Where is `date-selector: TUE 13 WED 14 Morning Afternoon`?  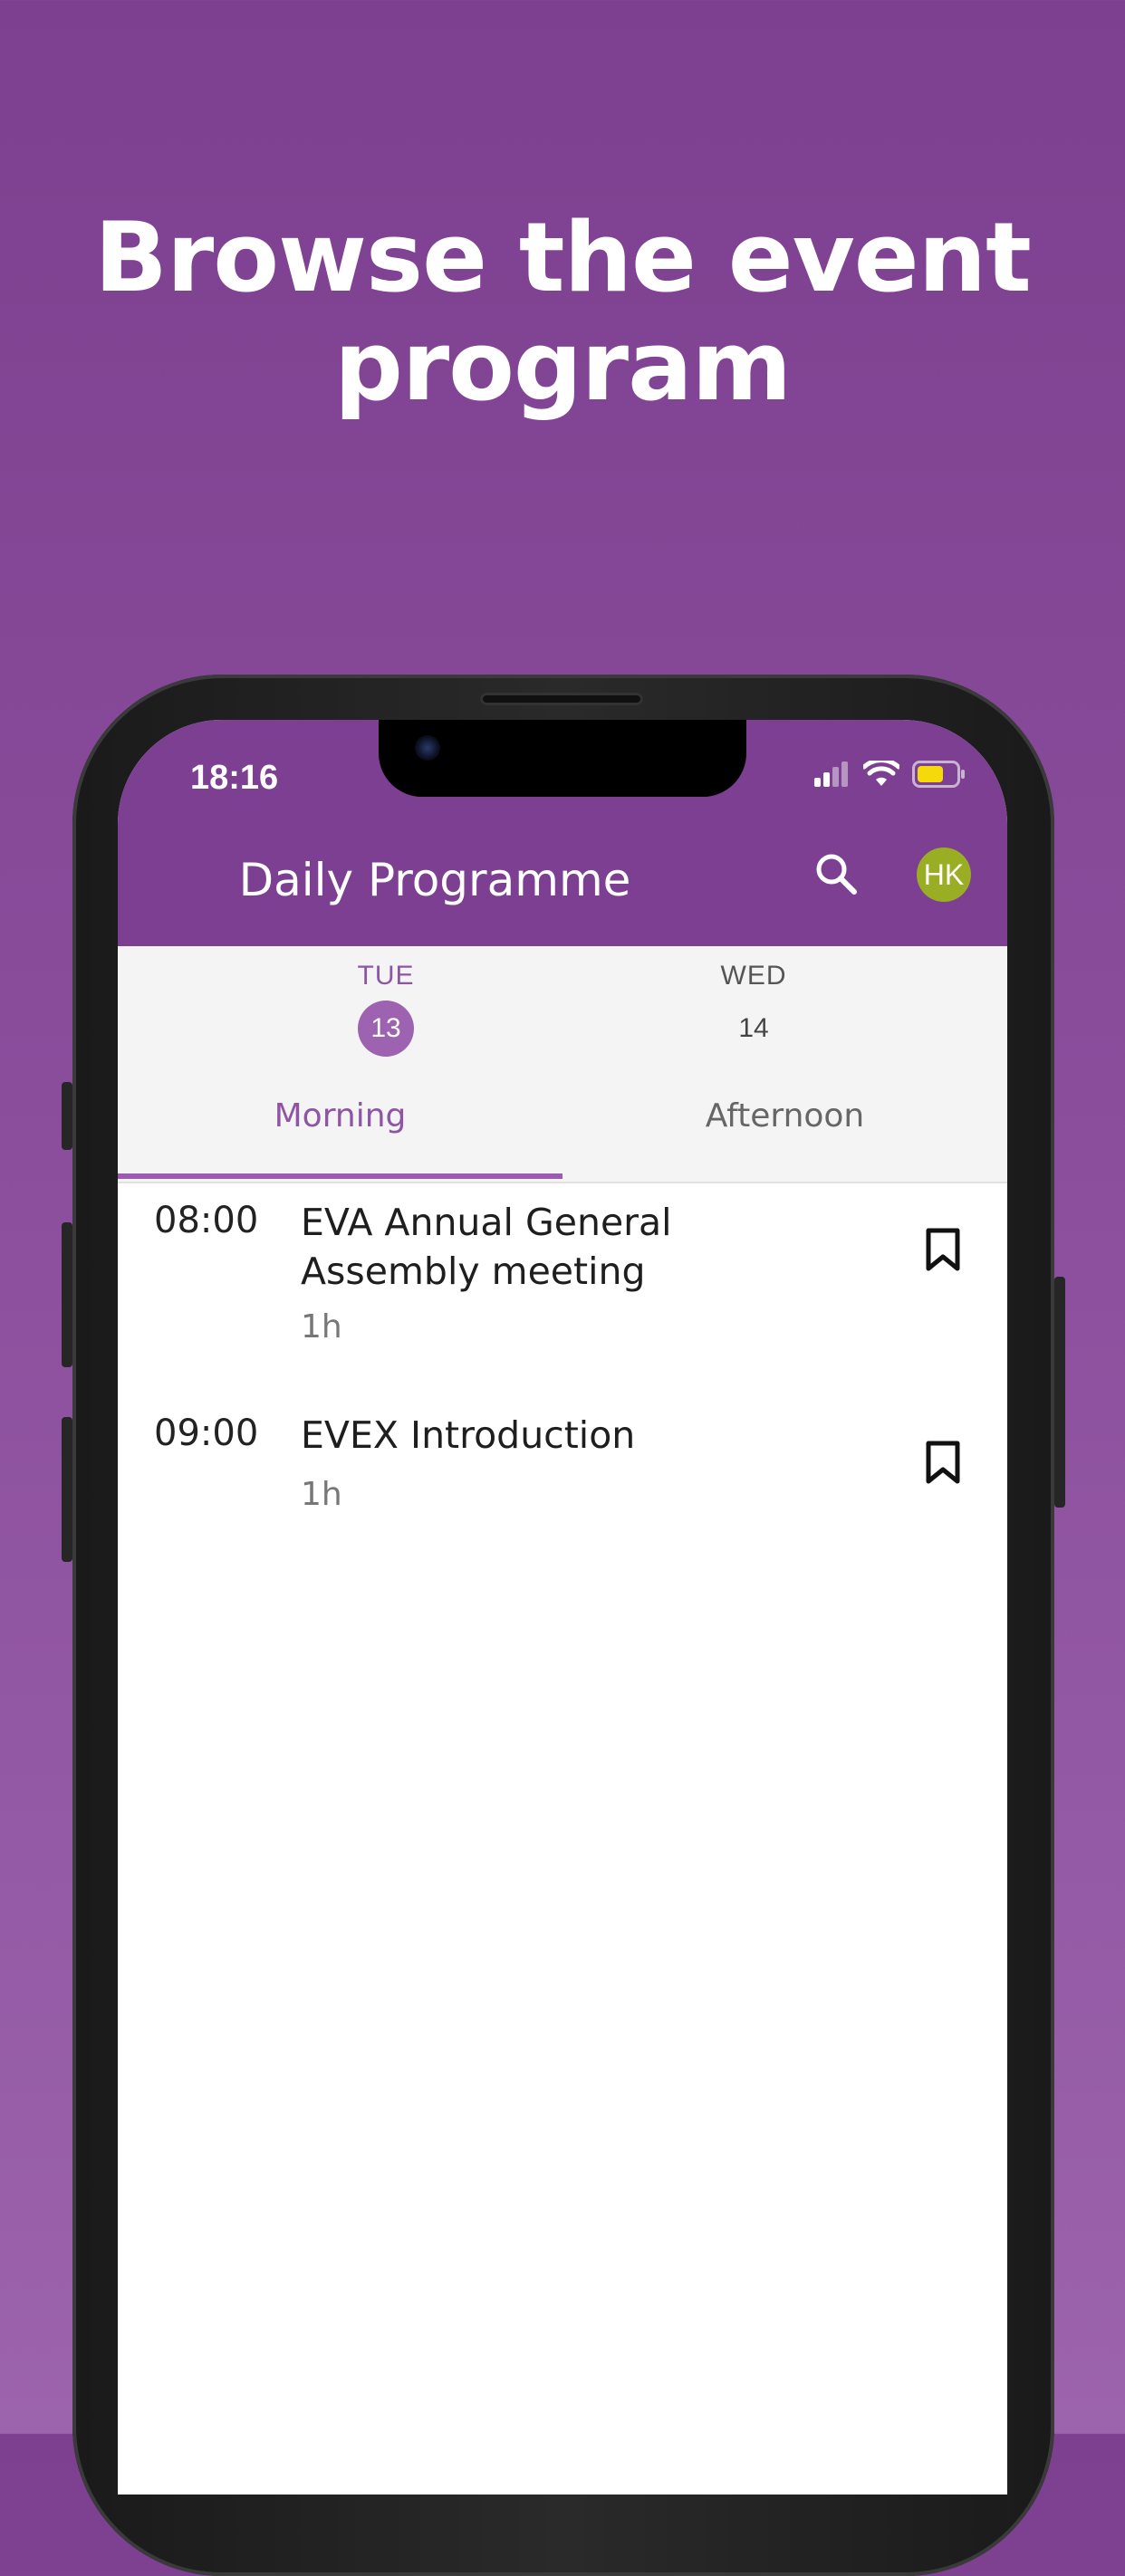 date-selector: TUE 13 WED 14 Morning Afternoon is located at coordinates (562, 1064).